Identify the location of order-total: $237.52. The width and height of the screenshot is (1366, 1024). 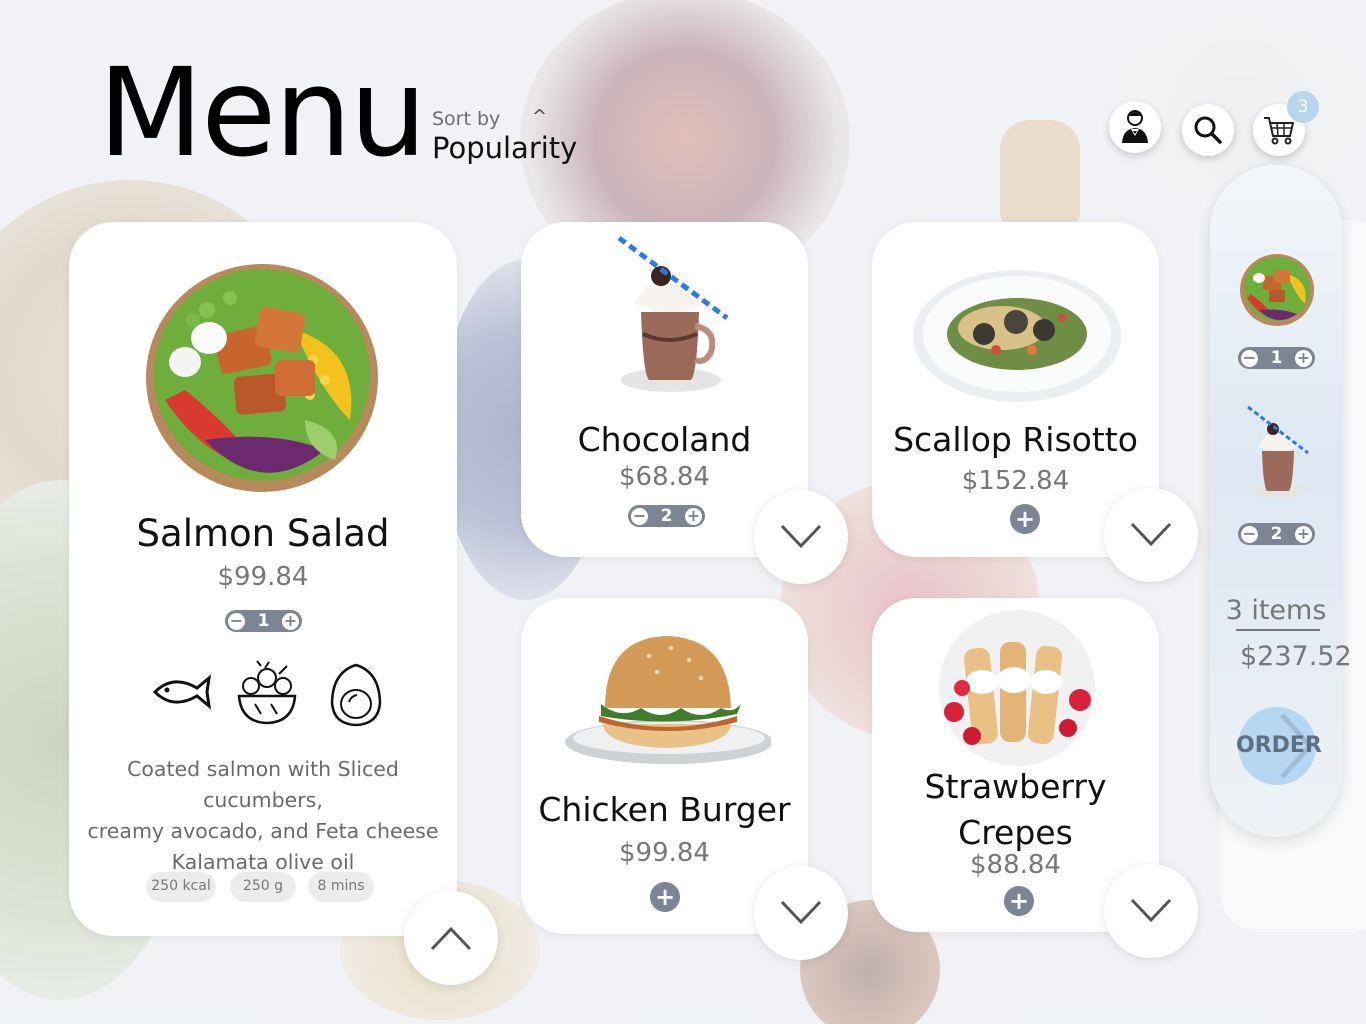
(1296, 656).